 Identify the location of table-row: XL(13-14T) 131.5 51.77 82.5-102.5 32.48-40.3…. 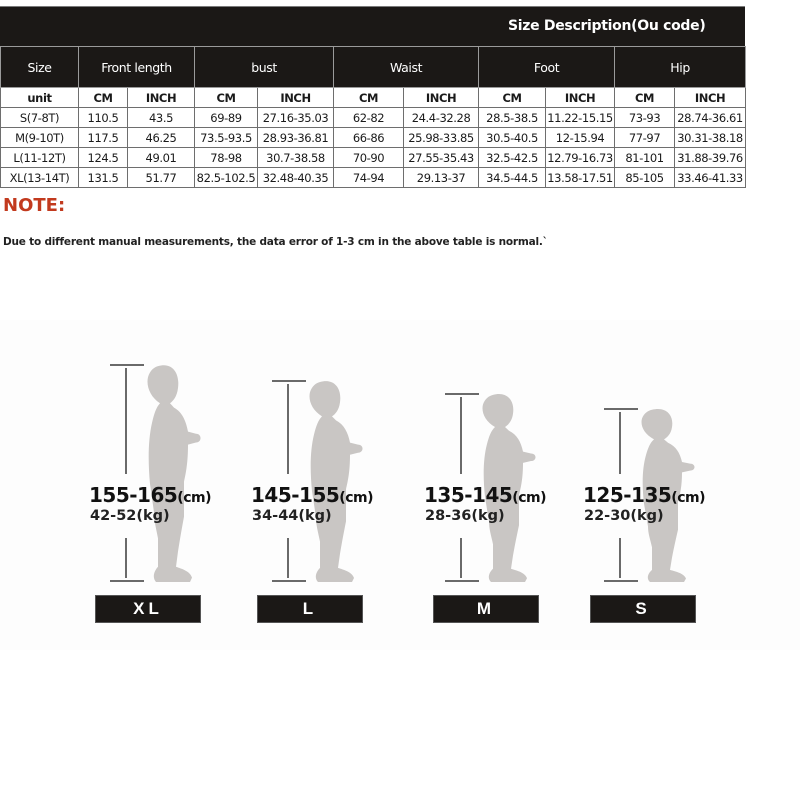
(373, 177).